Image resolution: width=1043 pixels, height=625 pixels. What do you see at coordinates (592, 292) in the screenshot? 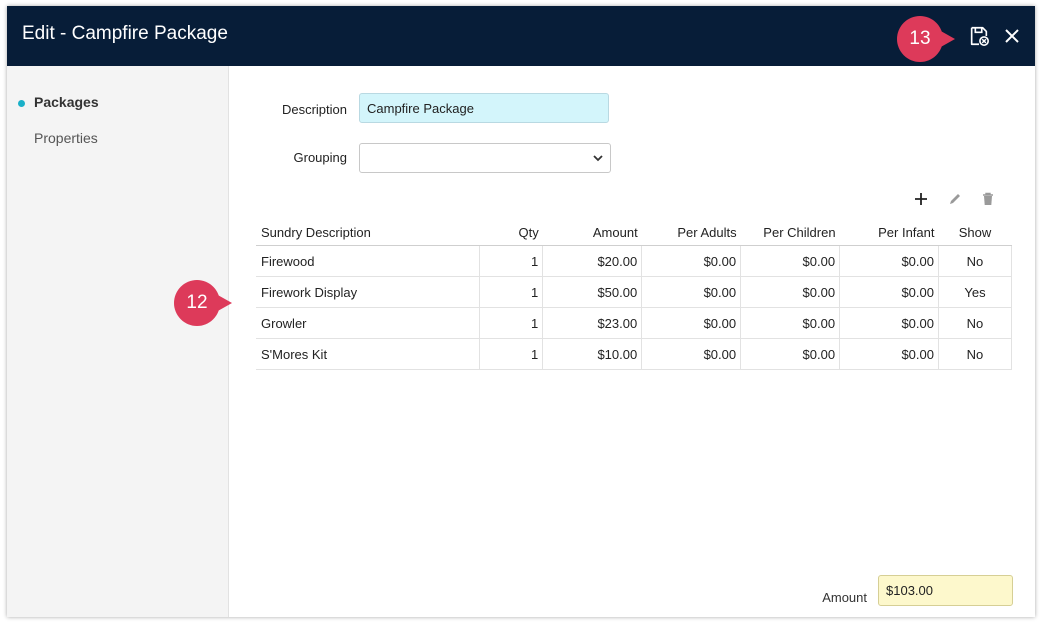
I see `cell-amount: $50.00` at bounding box center [592, 292].